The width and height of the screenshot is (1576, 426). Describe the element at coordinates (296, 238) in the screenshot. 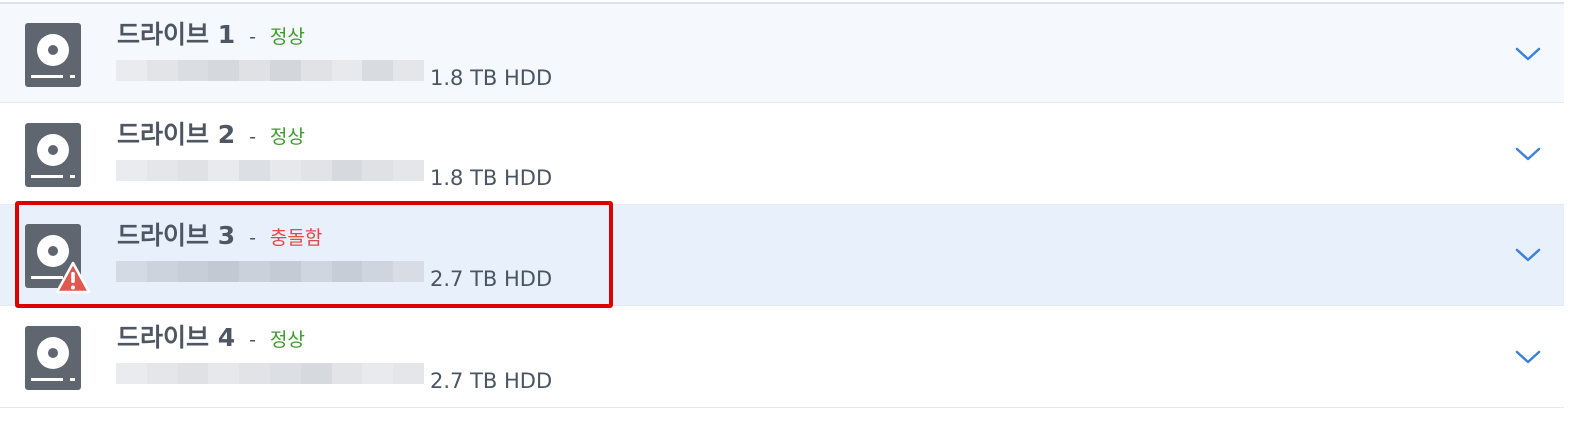

I see `status-label: 충돌함` at that location.